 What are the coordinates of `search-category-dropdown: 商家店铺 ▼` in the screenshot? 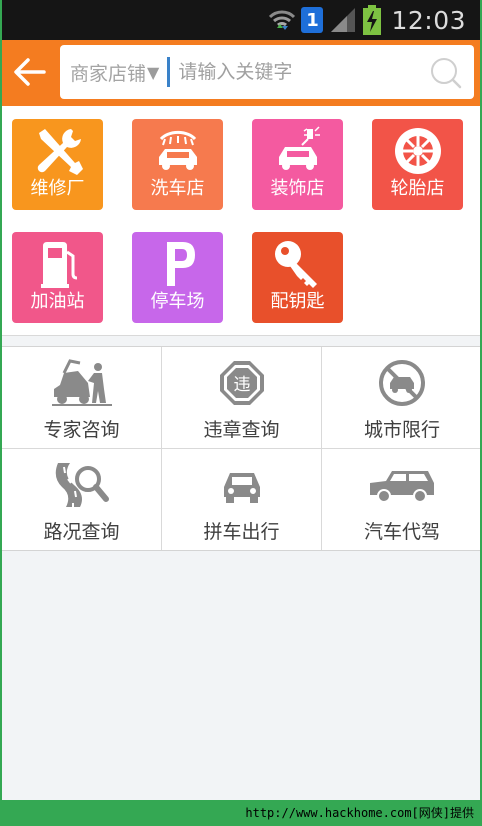 It's located at (109, 72).